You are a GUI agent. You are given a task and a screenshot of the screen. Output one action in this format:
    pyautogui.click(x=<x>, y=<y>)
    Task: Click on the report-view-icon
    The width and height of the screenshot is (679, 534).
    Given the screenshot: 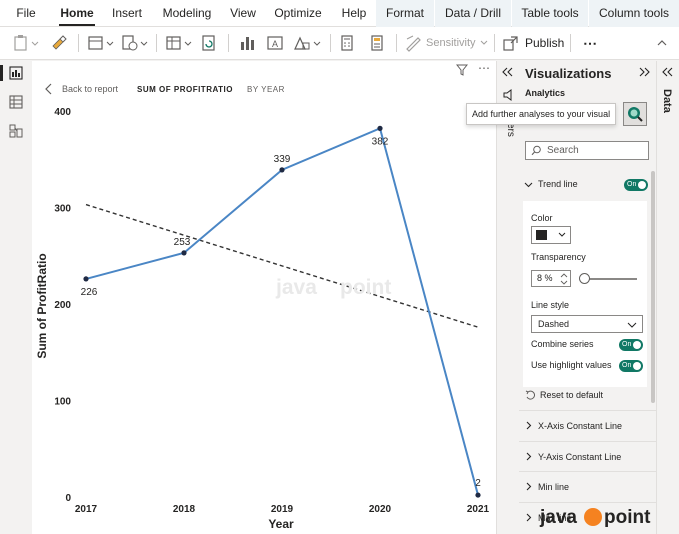 What is the action you would take?
    pyautogui.click(x=16, y=73)
    